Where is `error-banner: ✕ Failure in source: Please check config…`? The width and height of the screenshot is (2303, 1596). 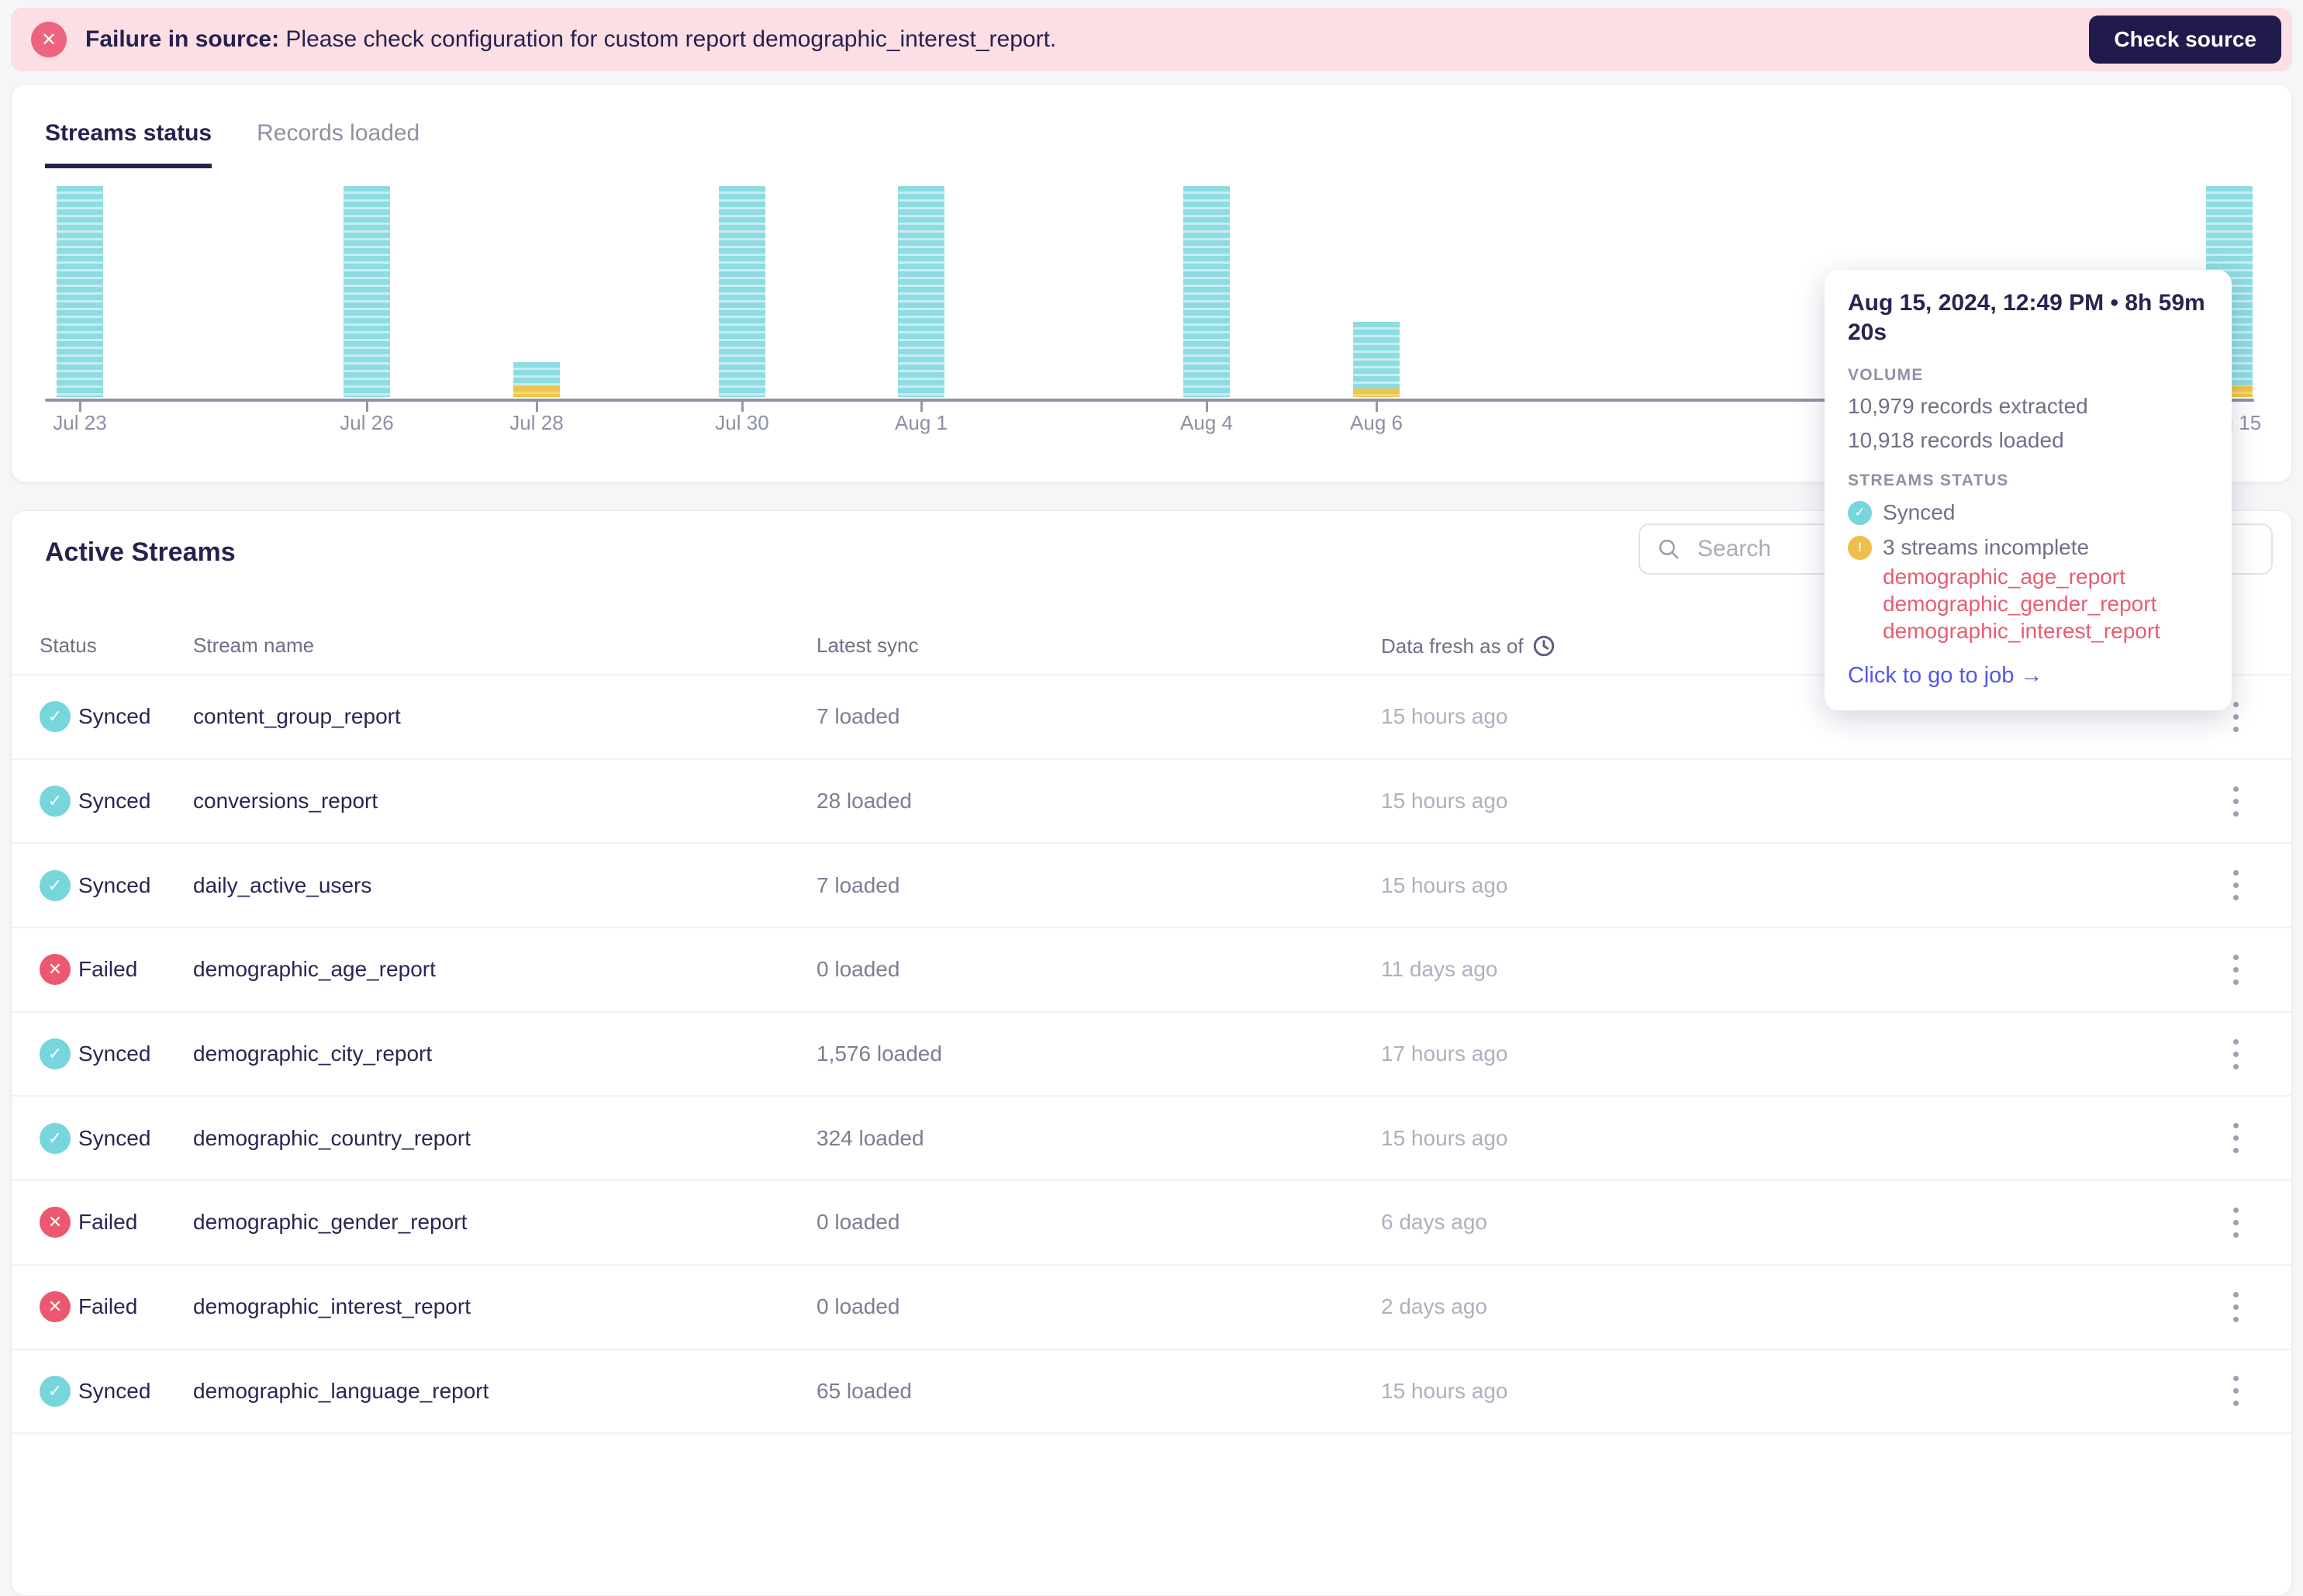 error-banner: ✕ Failure in source: Please check config… is located at coordinates (1151, 39).